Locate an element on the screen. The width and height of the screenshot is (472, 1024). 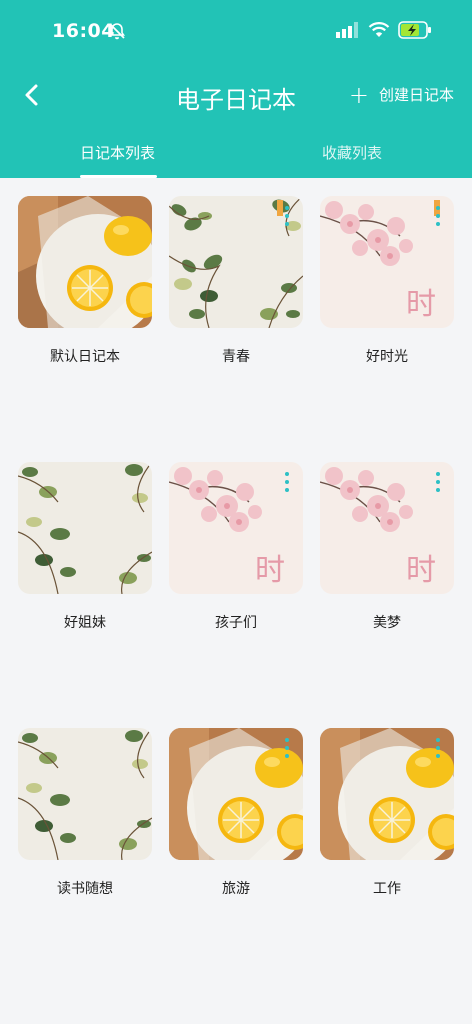
notebook-card: 好姐妹 is located at coordinates (85, 547).